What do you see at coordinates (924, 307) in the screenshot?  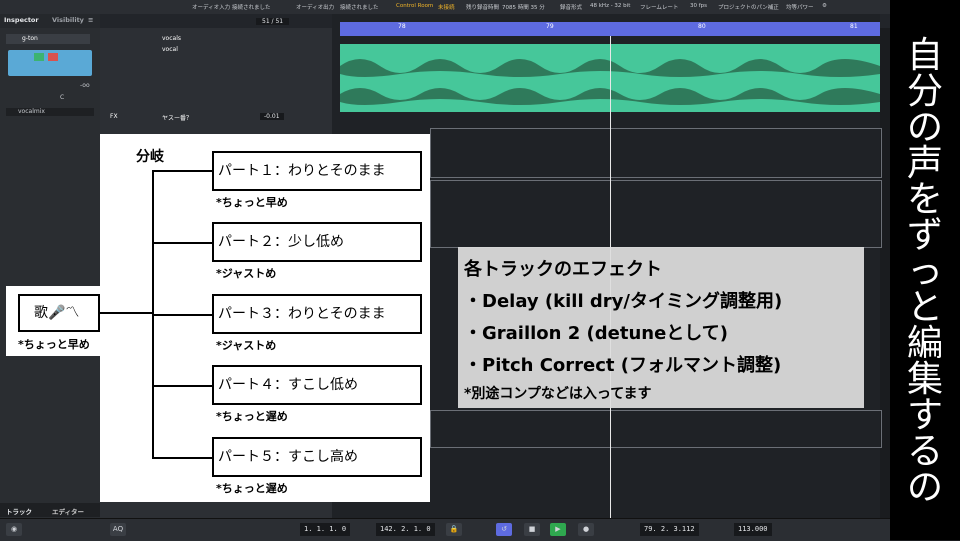 I see `caption-char: と` at bounding box center [924, 307].